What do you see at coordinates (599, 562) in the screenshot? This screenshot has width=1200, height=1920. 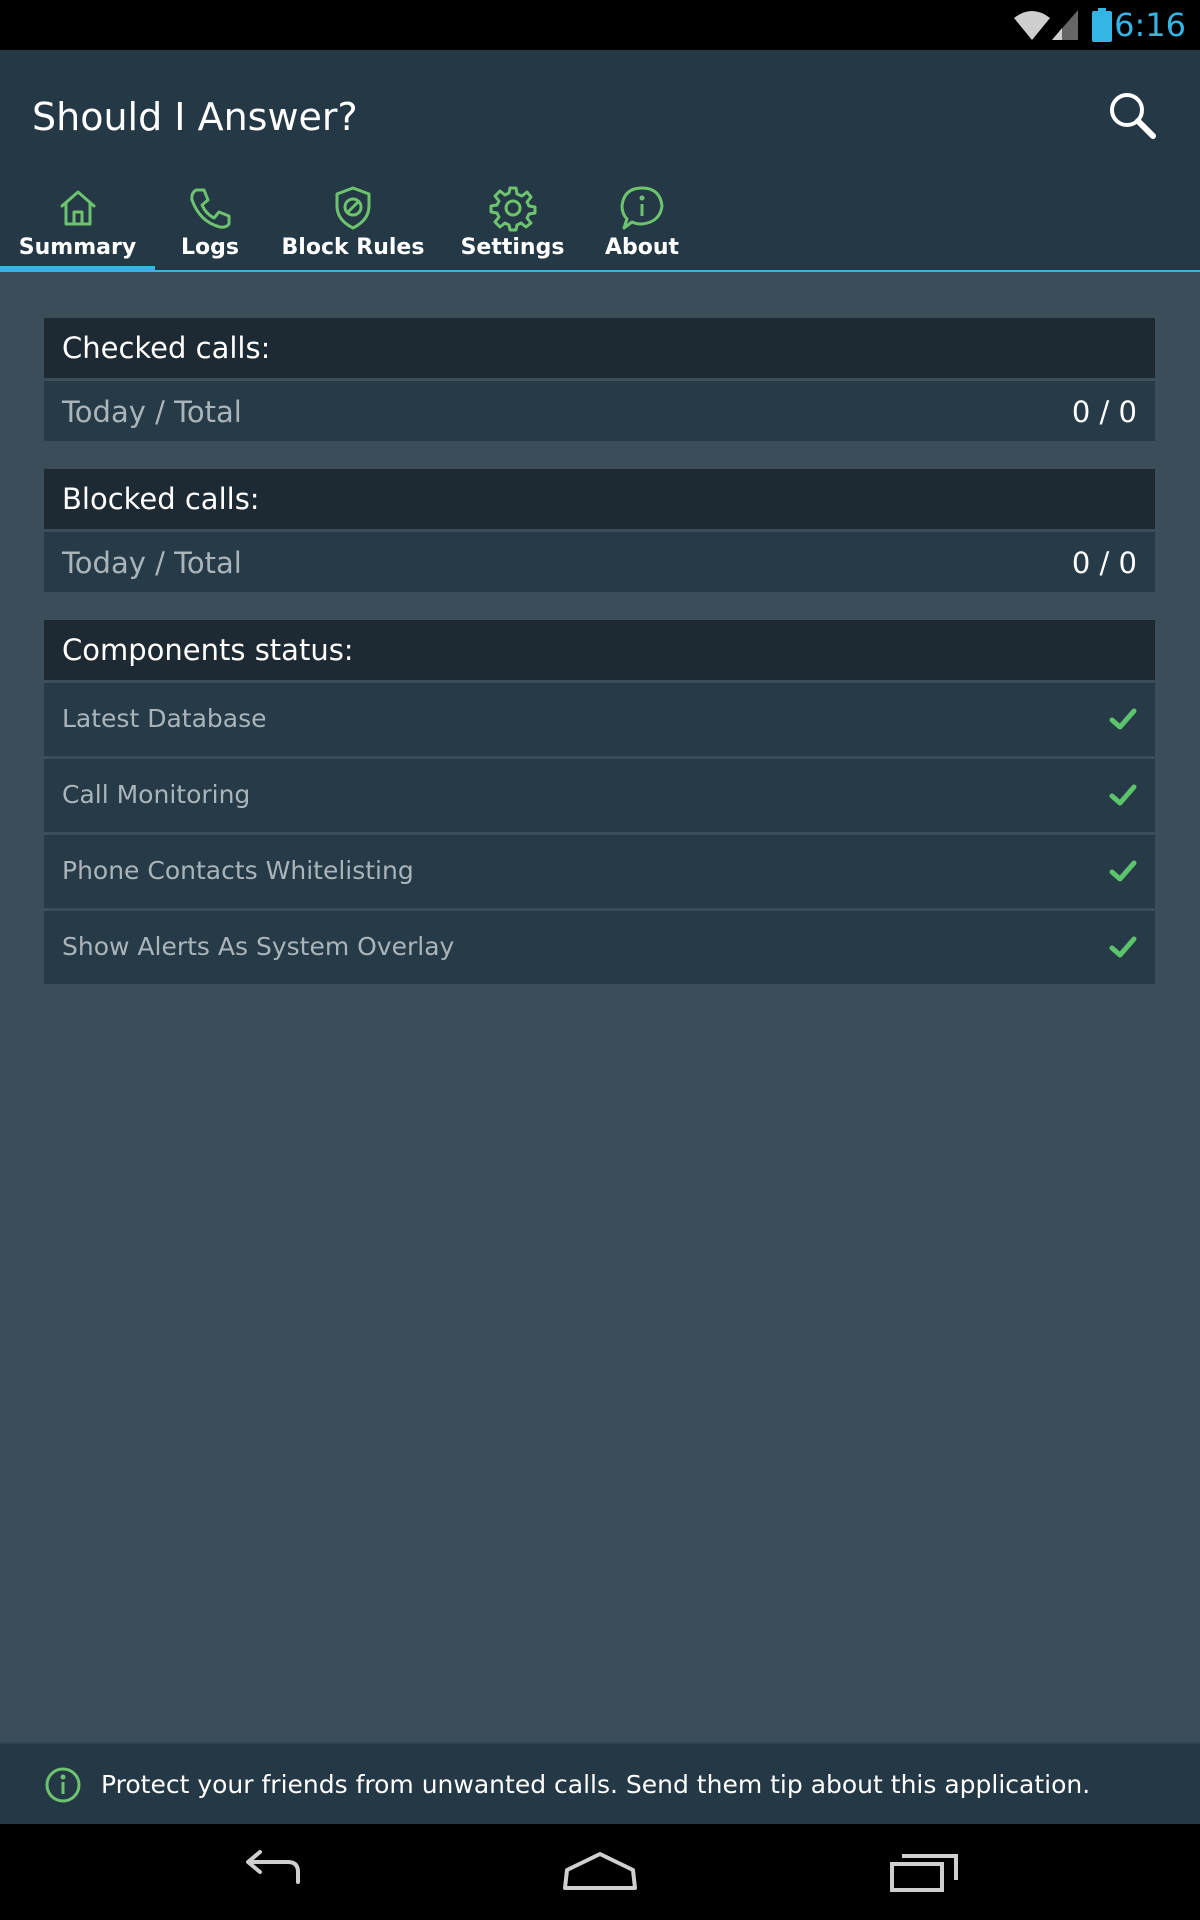 I see `blocked-calls-row: Today / Total 0 / 0` at bounding box center [599, 562].